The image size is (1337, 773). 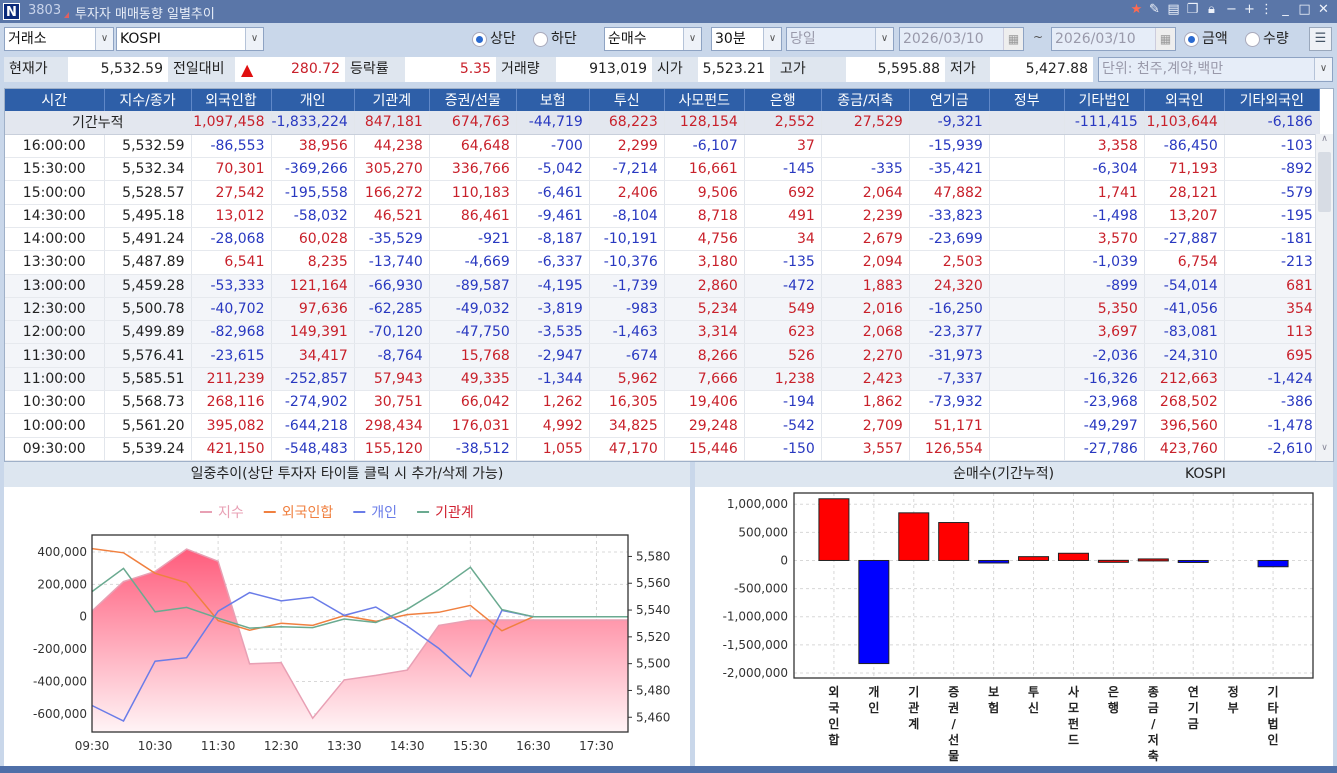 What do you see at coordinates (454, 513) in the screenshot?
I see `legend-label: 기관계` at bounding box center [454, 513].